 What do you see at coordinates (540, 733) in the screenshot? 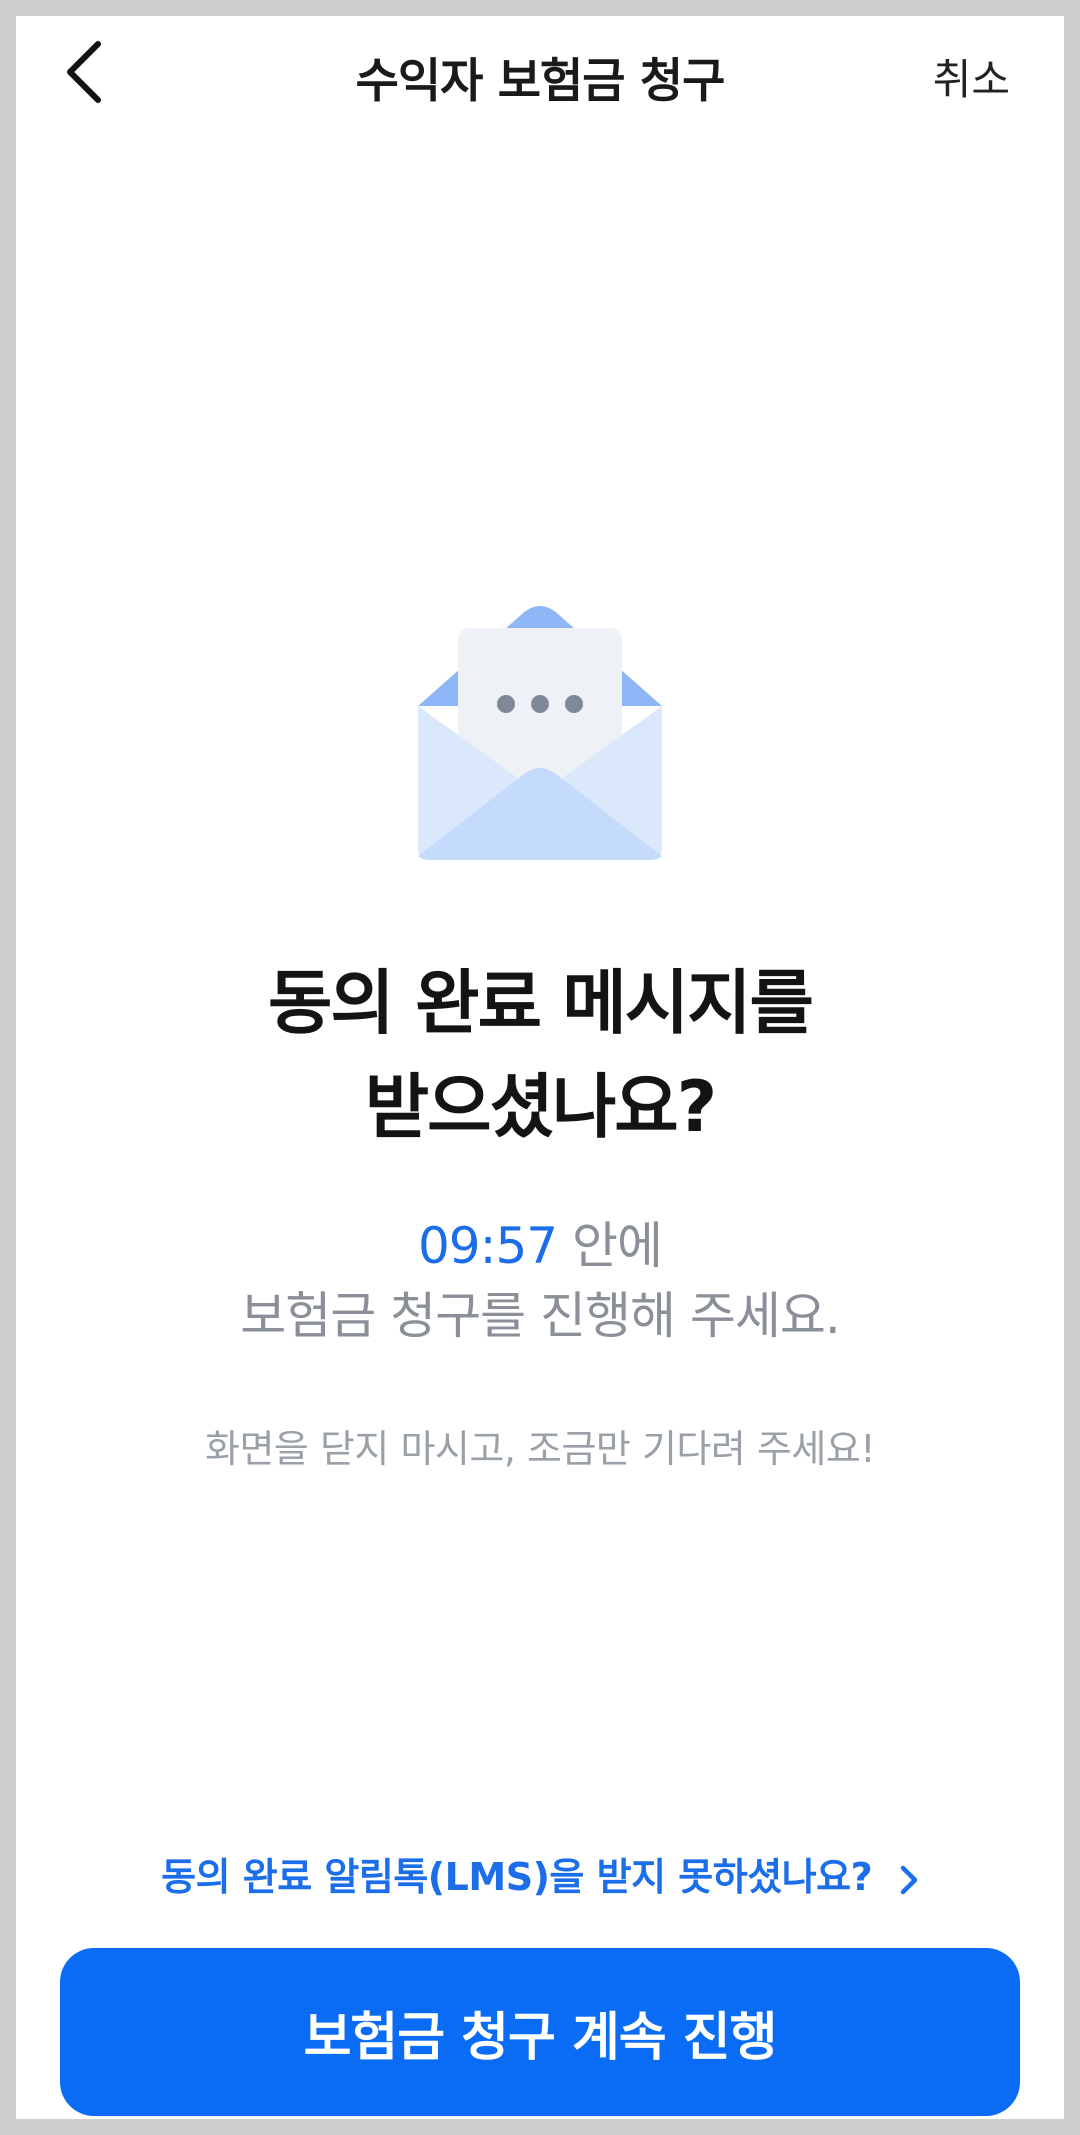
I see `open-envelope-message-icon` at bounding box center [540, 733].